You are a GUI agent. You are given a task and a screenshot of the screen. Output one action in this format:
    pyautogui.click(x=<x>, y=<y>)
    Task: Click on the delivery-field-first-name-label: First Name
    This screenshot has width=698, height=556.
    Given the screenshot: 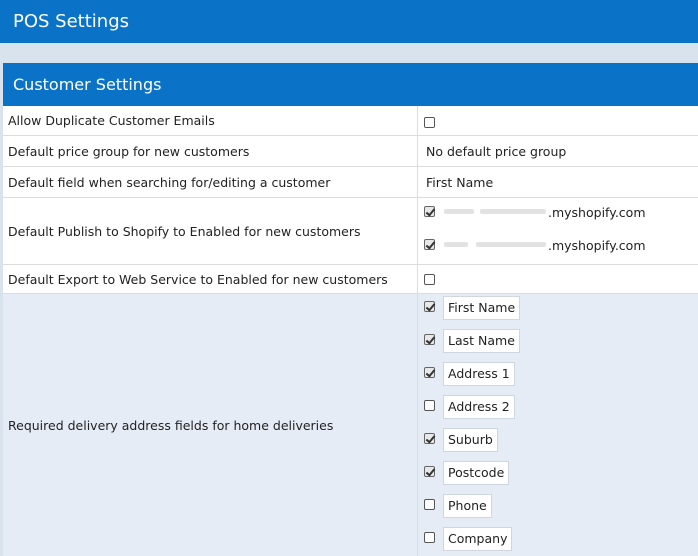 What is the action you would take?
    pyautogui.click(x=482, y=308)
    